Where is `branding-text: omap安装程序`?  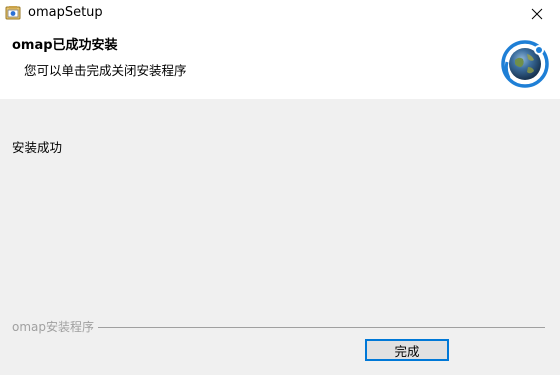 branding-text: omap安装程序 is located at coordinates (55, 327).